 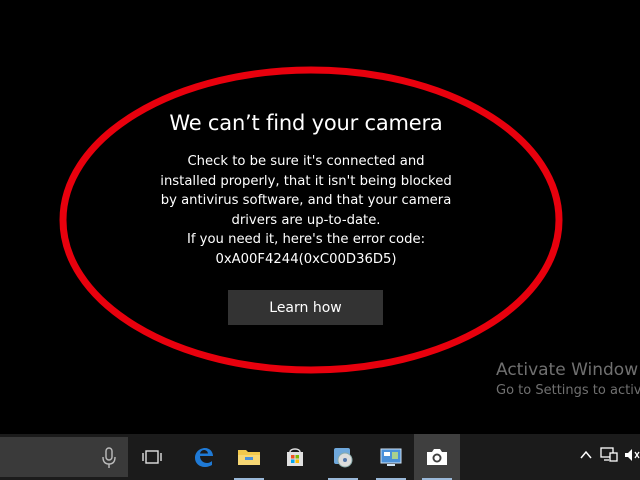 I want to click on taskbar, so click(x=320, y=457).